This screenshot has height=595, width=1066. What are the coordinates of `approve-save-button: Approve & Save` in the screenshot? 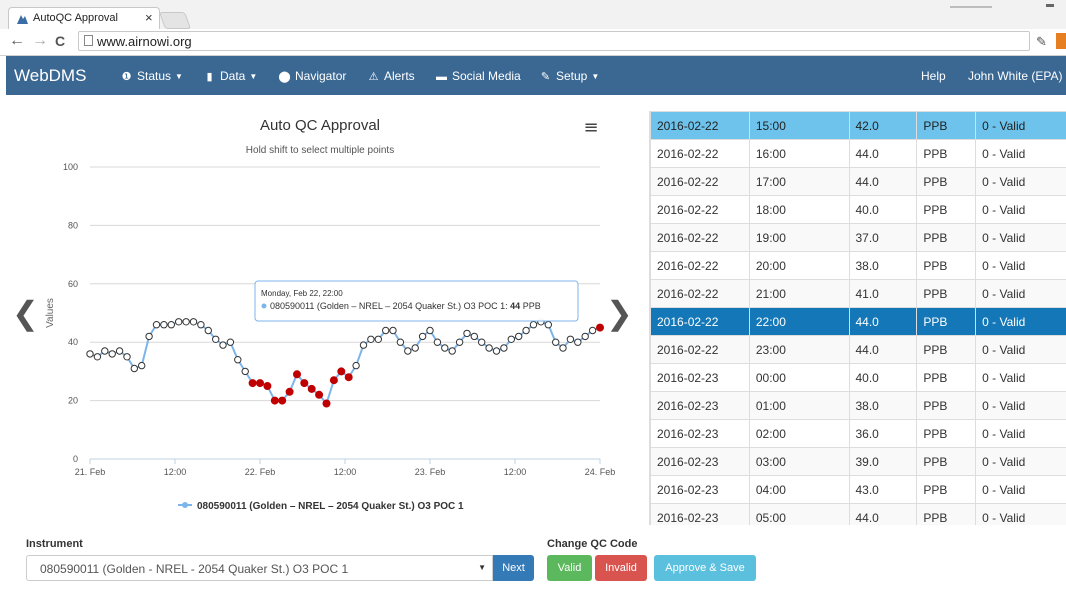 It's located at (705, 568).